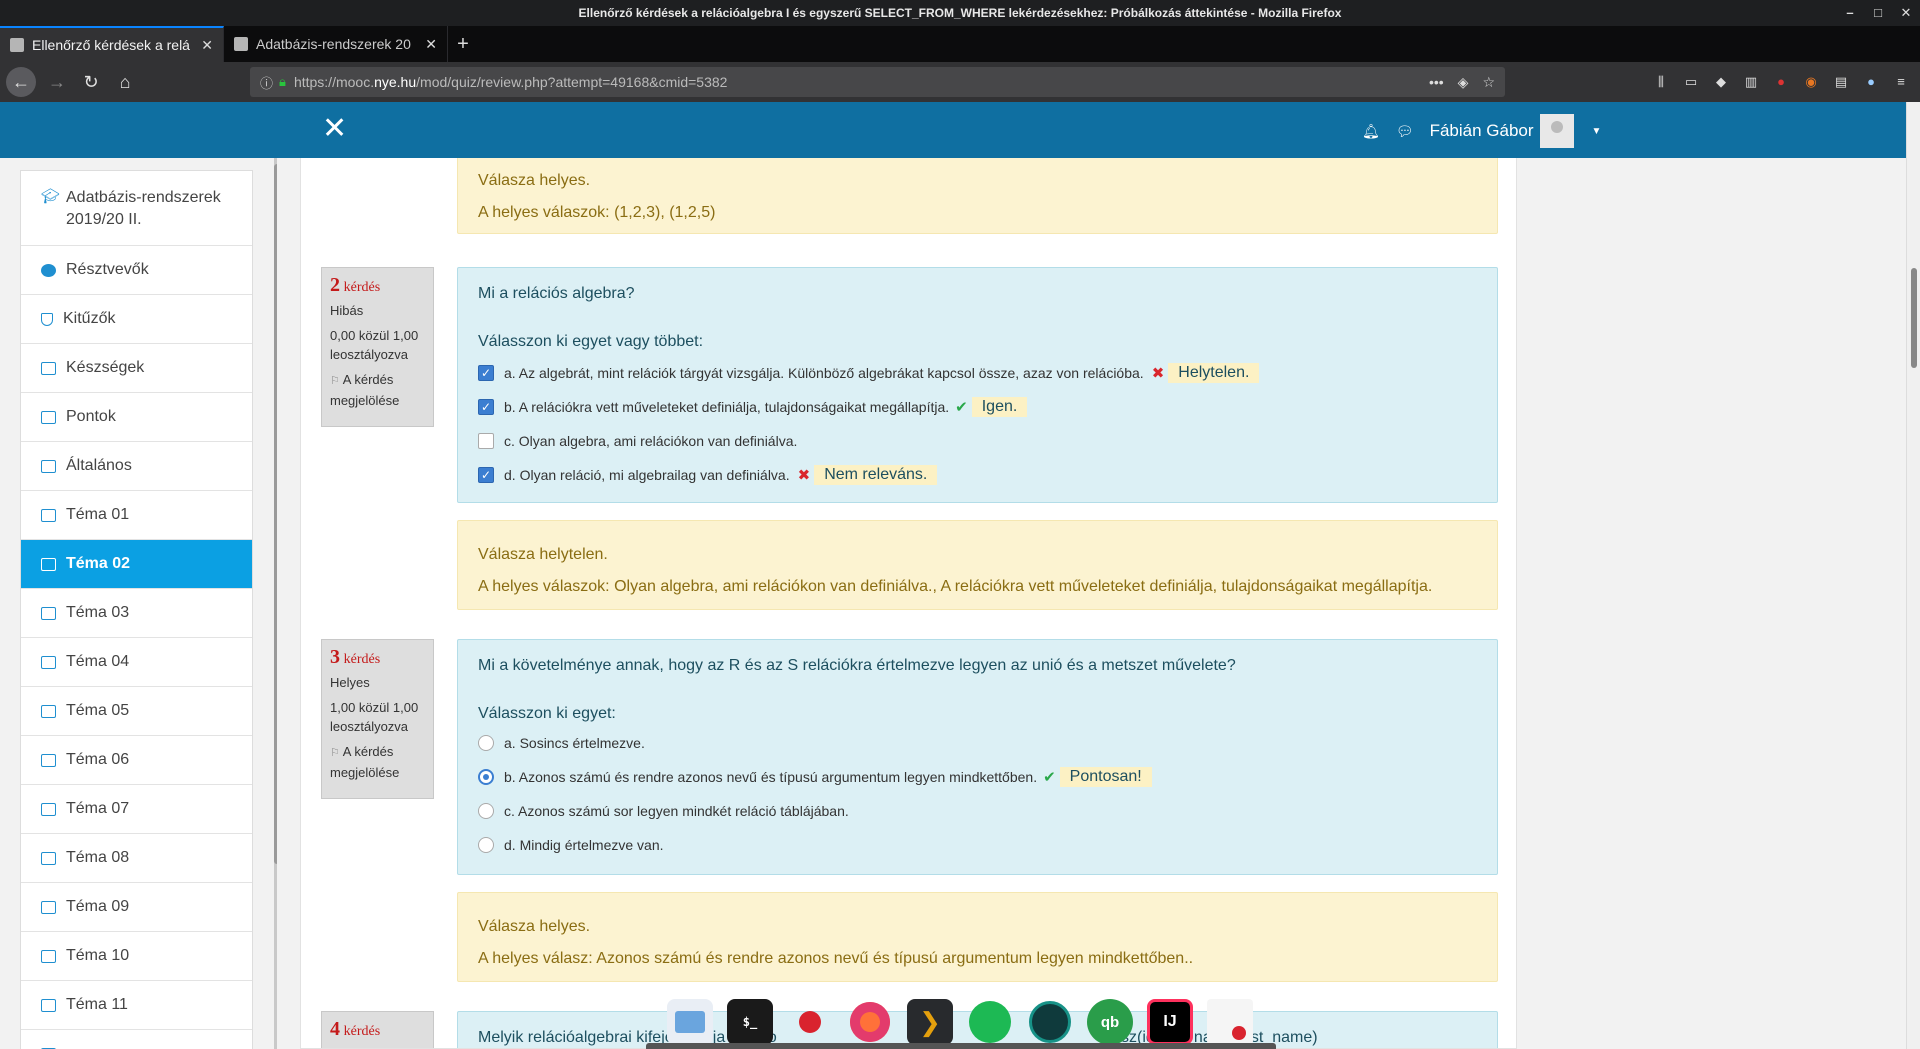  What do you see at coordinates (57, 82) in the screenshot?
I see `forward-icon: →` at bounding box center [57, 82].